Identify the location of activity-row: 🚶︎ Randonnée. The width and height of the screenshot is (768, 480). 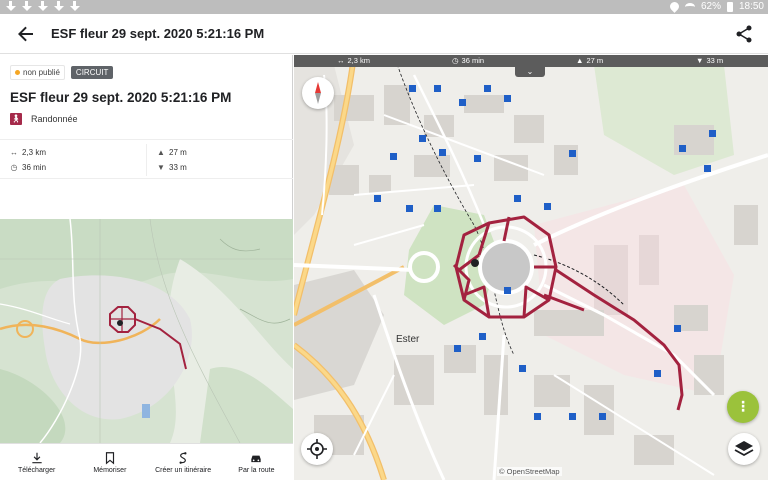
(44, 119).